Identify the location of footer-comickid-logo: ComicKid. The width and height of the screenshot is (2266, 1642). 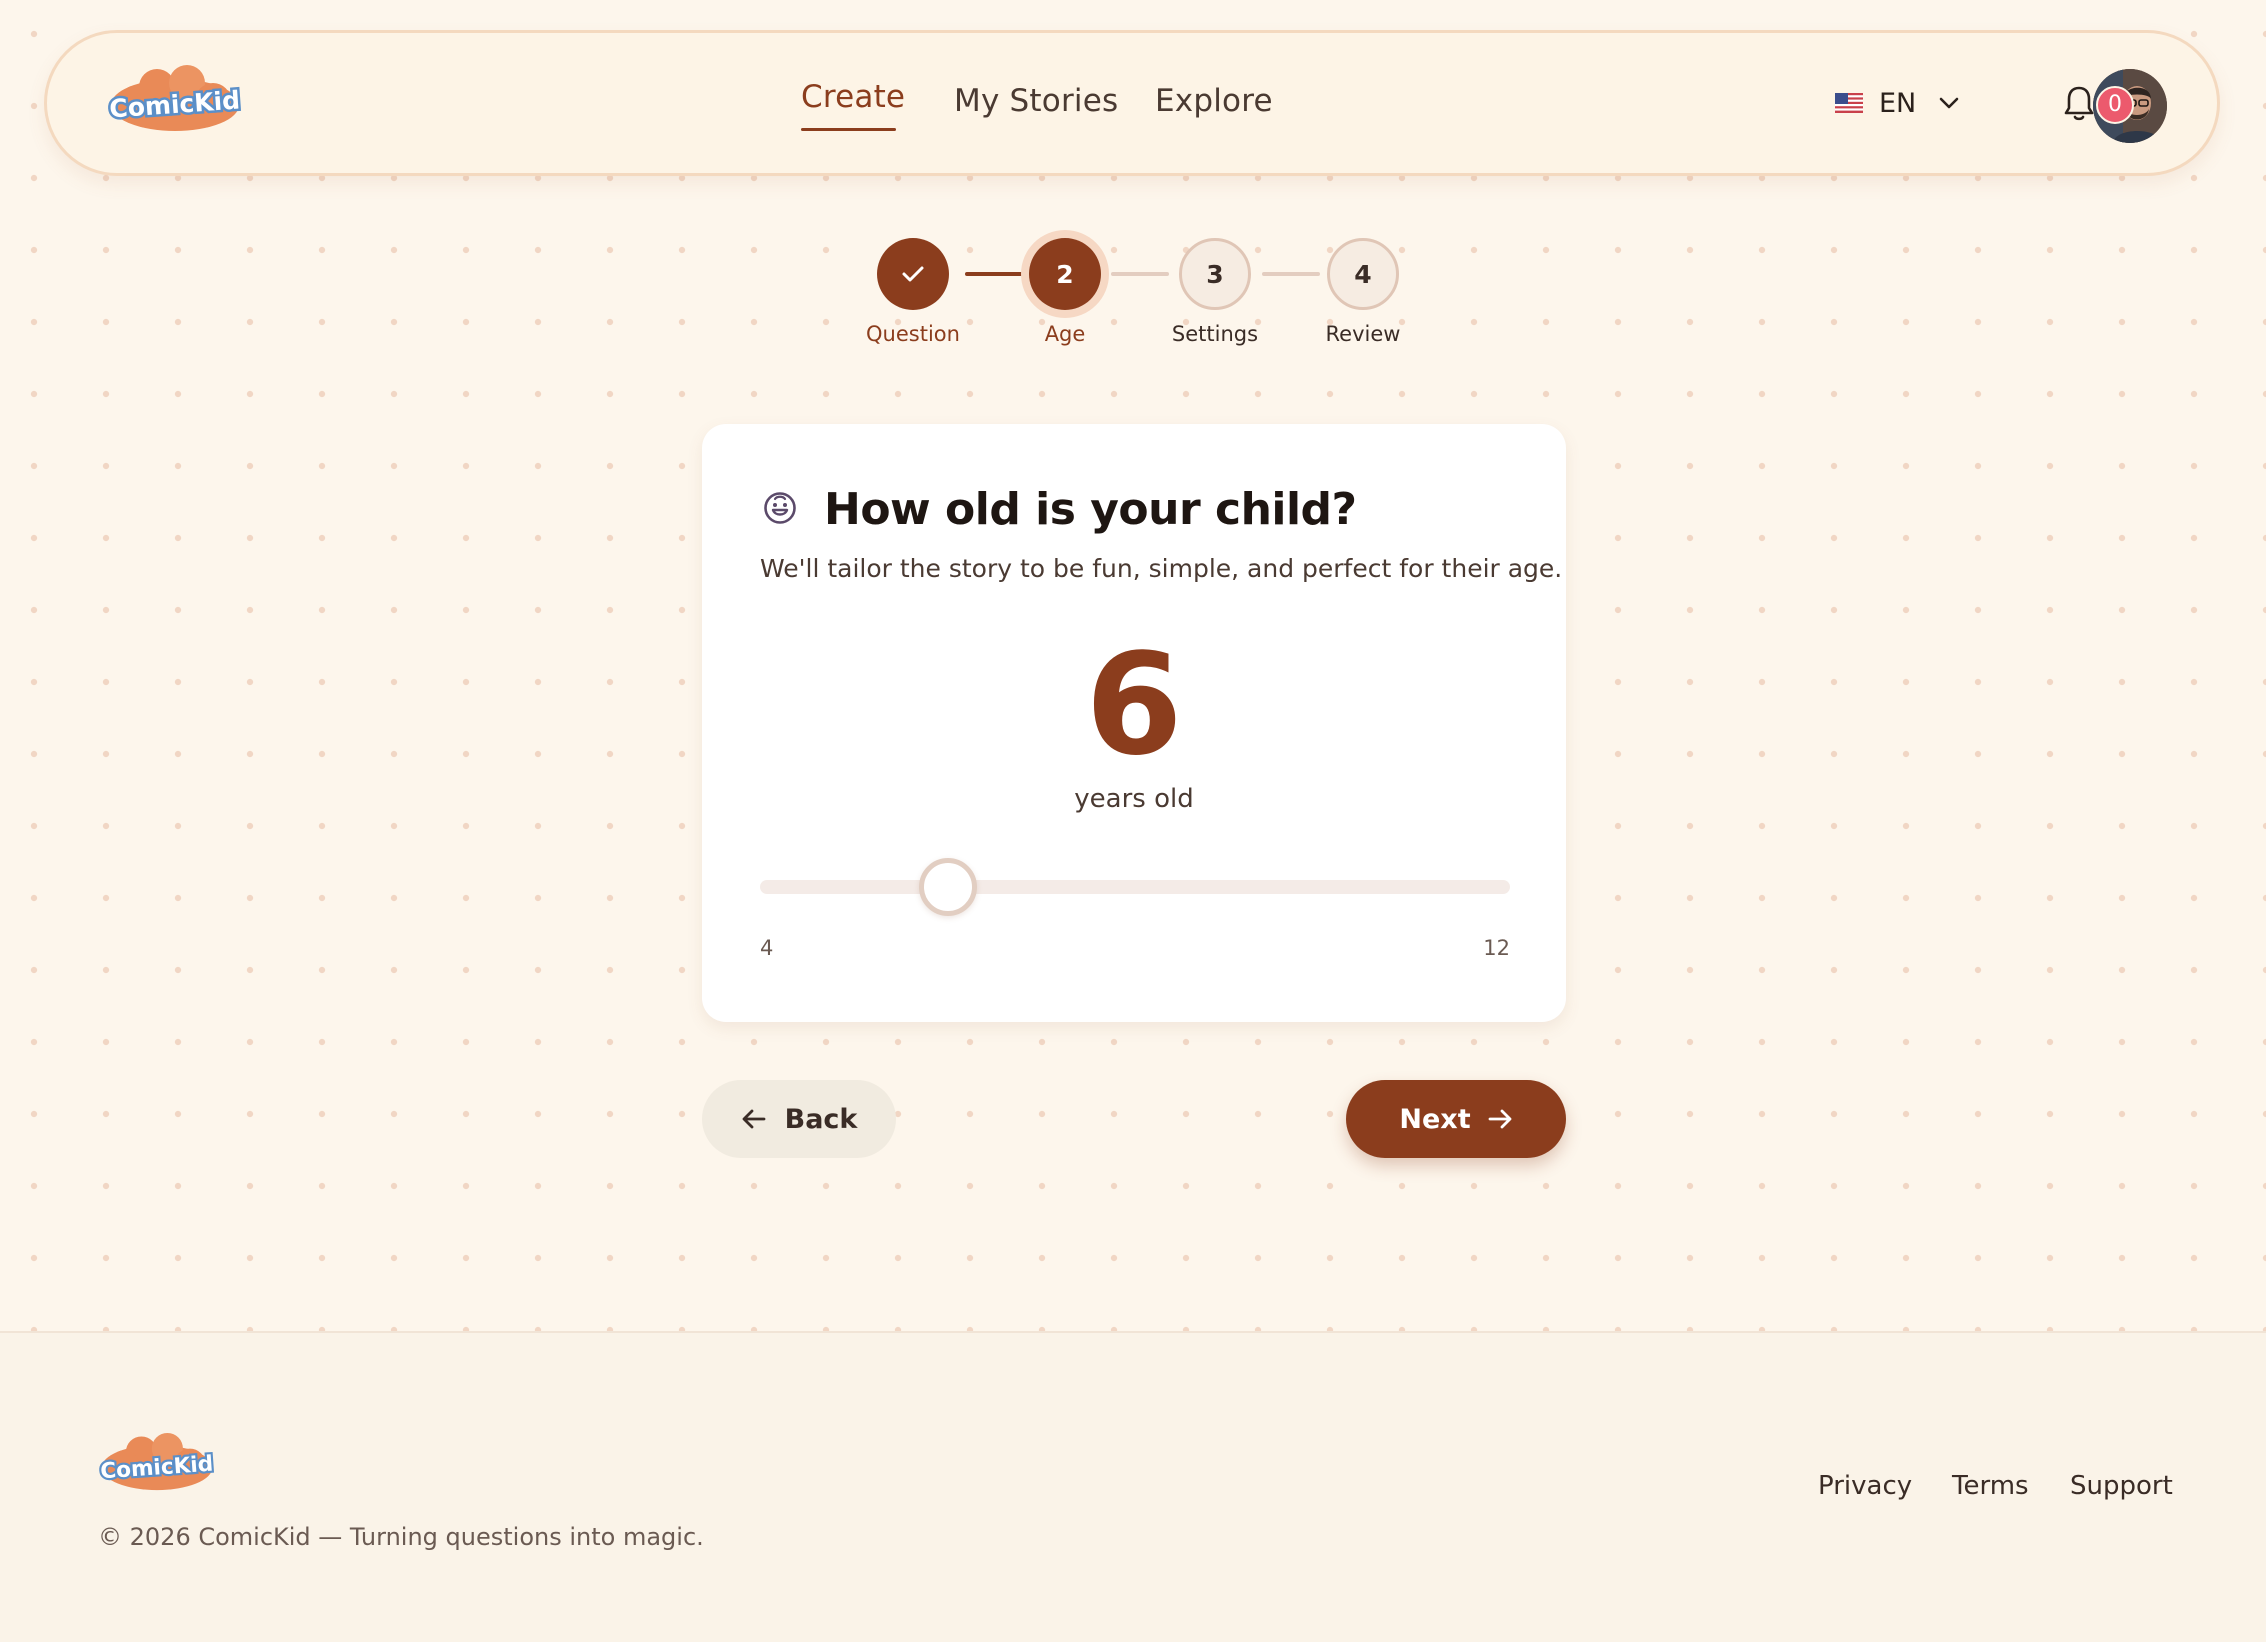
(157, 1465).